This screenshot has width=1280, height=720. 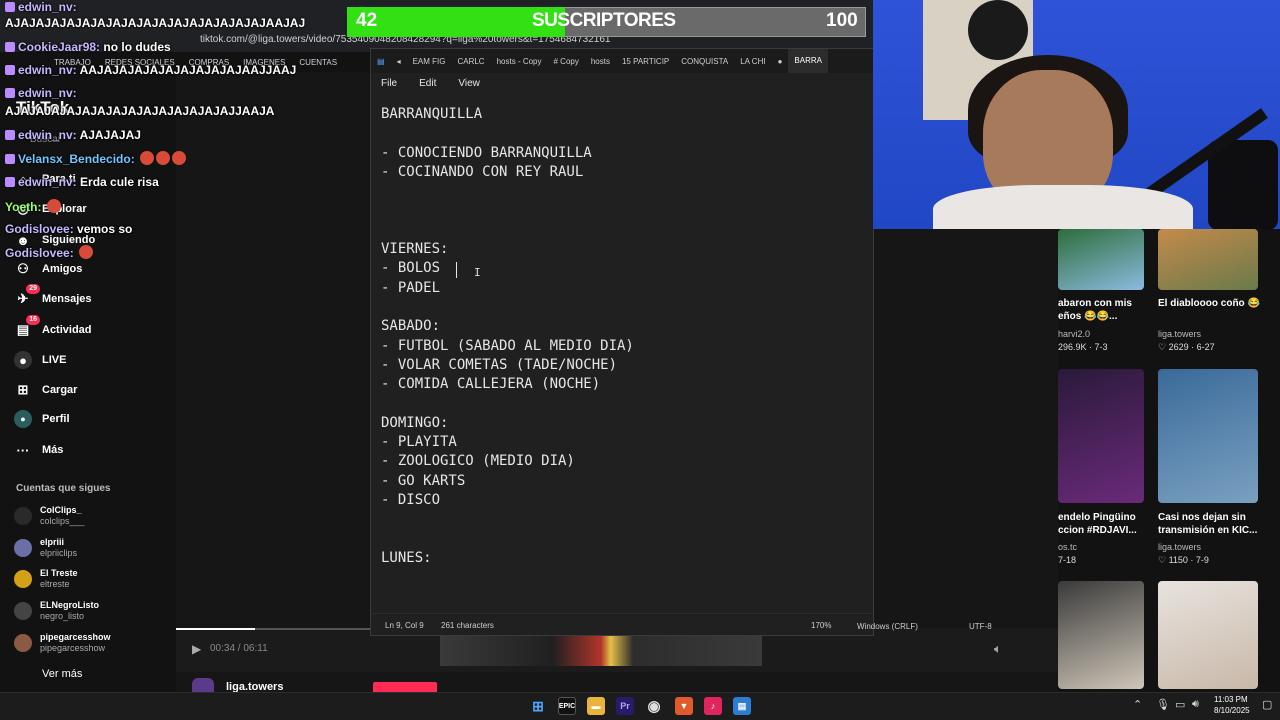 What do you see at coordinates (1067, 547) in the screenshot?
I see `video-author: os.tc` at bounding box center [1067, 547].